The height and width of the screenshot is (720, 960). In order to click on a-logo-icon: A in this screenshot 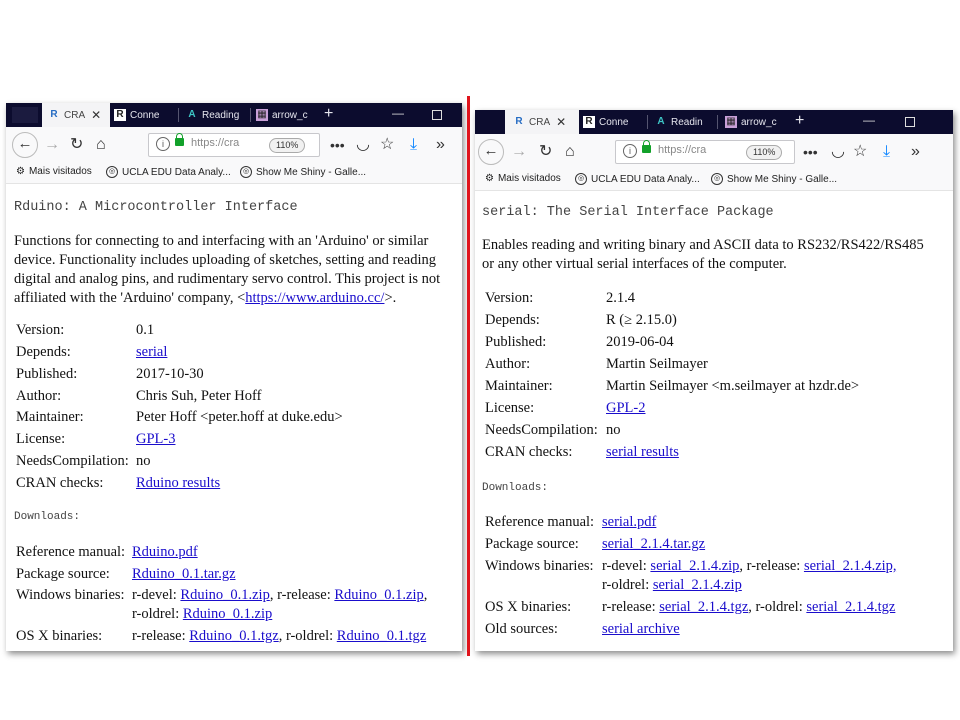, I will do `click(661, 121)`.